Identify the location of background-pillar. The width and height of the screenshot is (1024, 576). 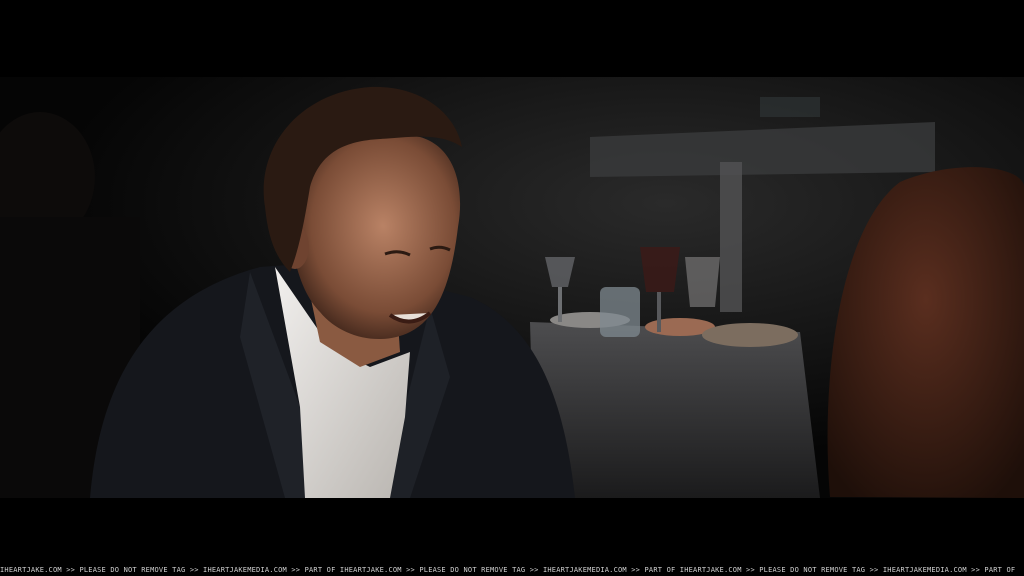
(731, 237).